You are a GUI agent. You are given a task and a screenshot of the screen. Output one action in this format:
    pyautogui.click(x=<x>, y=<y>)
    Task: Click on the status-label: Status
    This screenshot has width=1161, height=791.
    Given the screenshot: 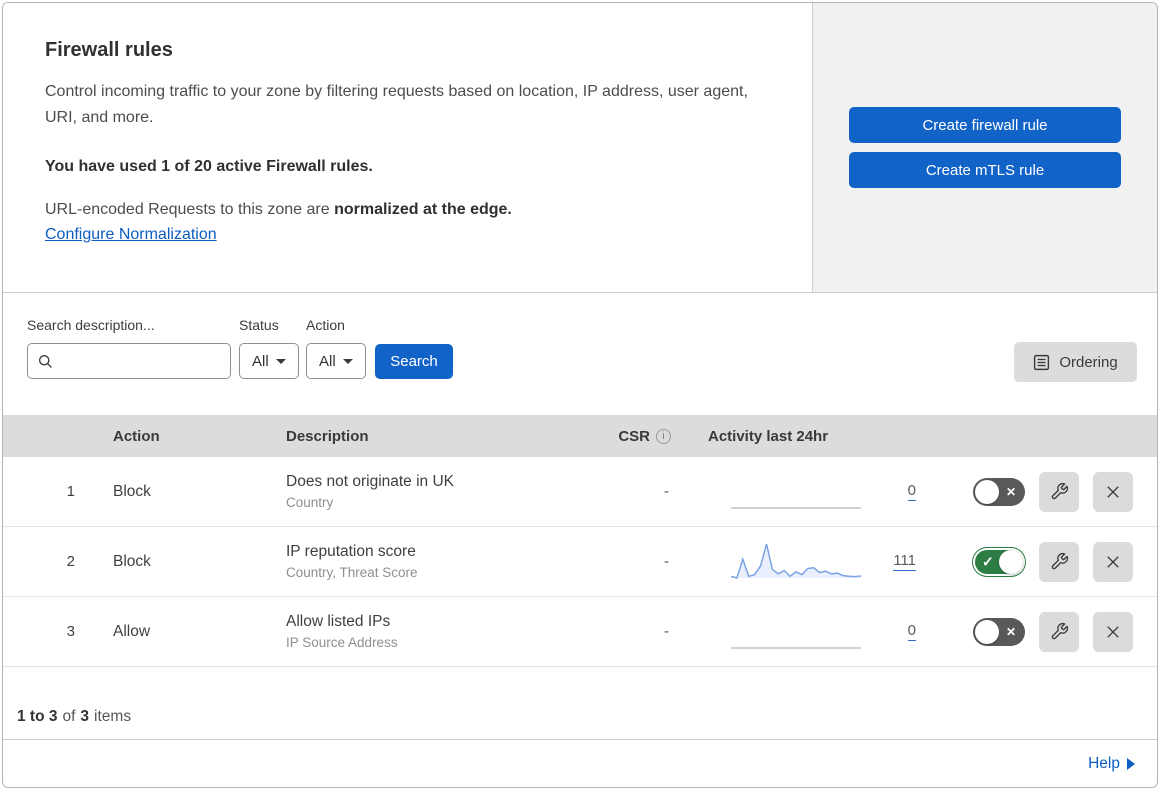 What is the action you would take?
    pyautogui.click(x=259, y=325)
    